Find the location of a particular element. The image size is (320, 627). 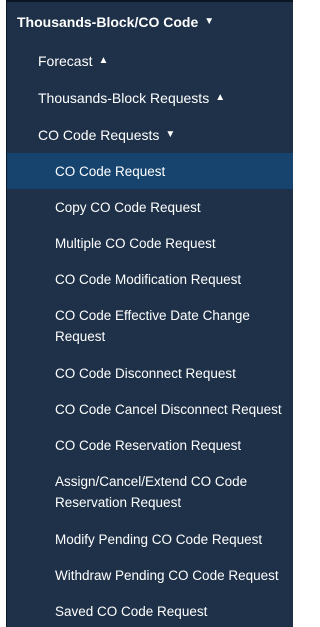

menu-group-label: CO Code Requests is located at coordinates (99, 134).